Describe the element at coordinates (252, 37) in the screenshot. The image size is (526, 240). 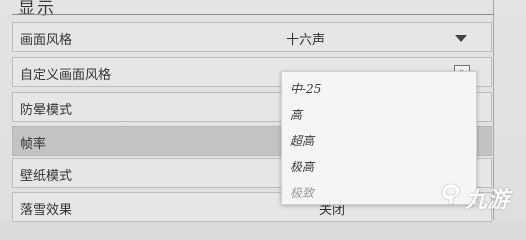
I see `setting-row-visual-style: 画面风格 十六声` at that location.